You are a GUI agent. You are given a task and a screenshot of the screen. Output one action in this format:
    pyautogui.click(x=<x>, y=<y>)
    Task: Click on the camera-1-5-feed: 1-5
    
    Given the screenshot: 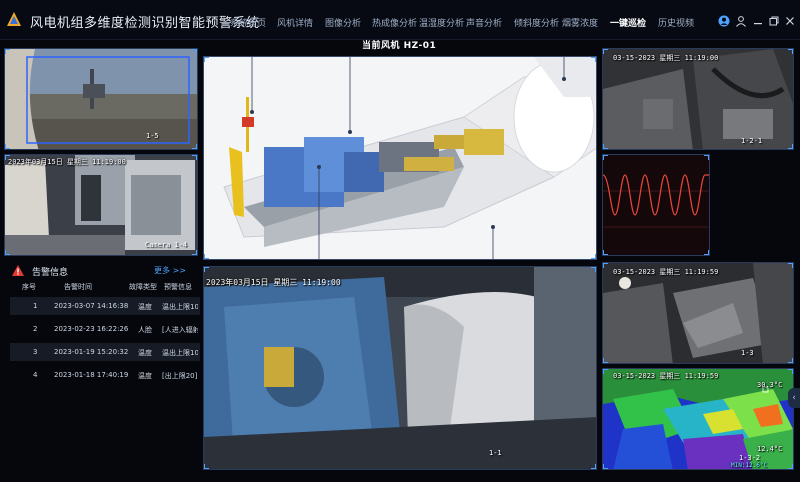 What is the action you would take?
    pyautogui.click(x=101, y=99)
    